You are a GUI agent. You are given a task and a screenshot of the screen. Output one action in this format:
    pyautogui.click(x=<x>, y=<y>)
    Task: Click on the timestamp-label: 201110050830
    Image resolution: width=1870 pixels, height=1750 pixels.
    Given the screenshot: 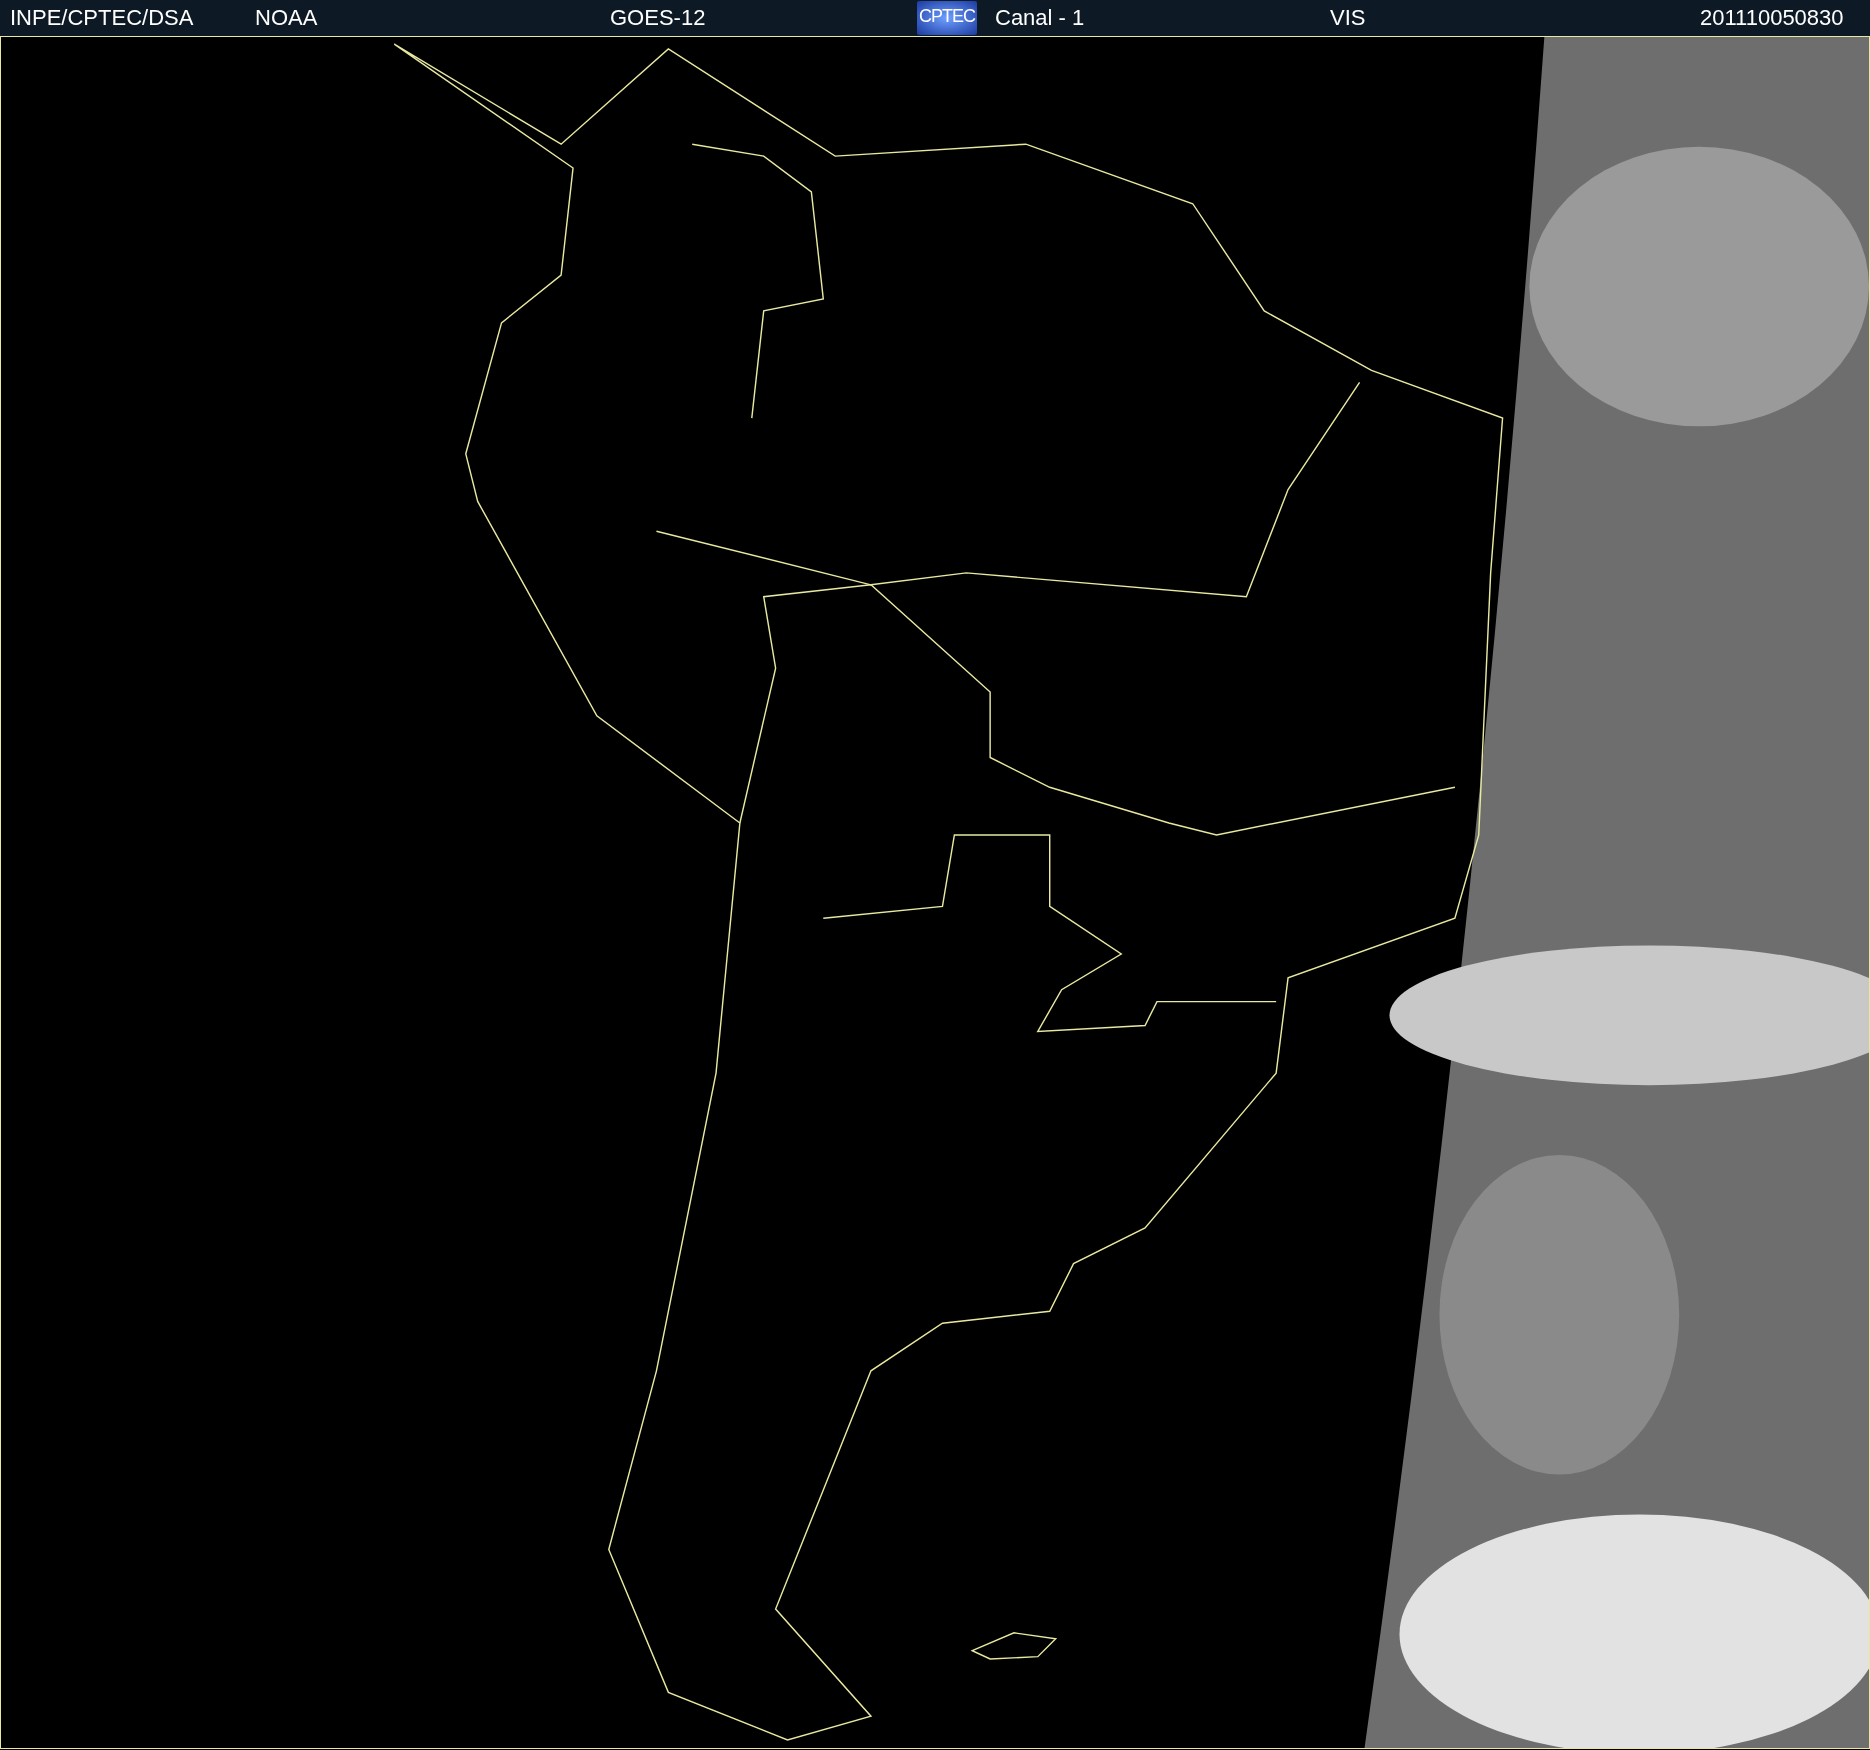 What is the action you would take?
    pyautogui.click(x=1772, y=18)
    